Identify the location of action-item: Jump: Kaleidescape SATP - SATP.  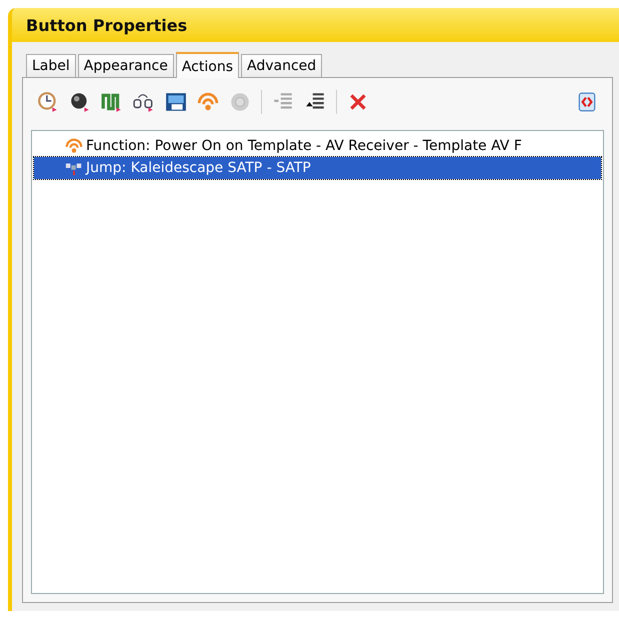
(317, 168).